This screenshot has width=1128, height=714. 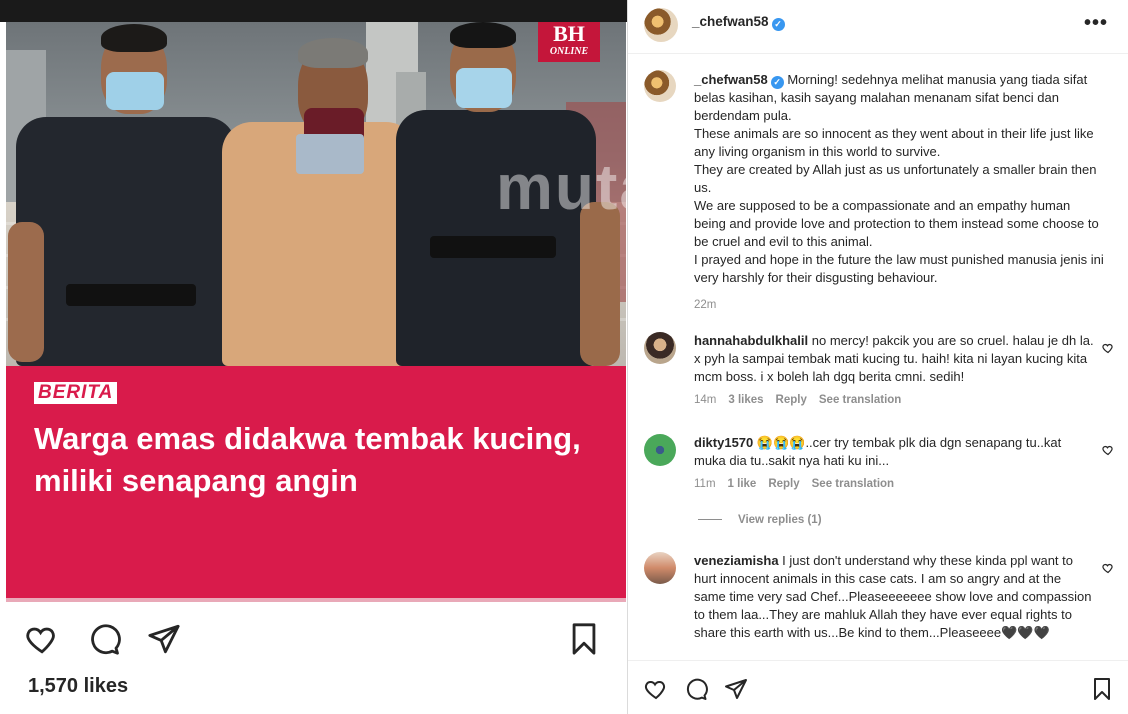 What do you see at coordinates (800, 484) in the screenshot?
I see `comment-meta: 11m 1 like Reply See translation` at bounding box center [800, 484].